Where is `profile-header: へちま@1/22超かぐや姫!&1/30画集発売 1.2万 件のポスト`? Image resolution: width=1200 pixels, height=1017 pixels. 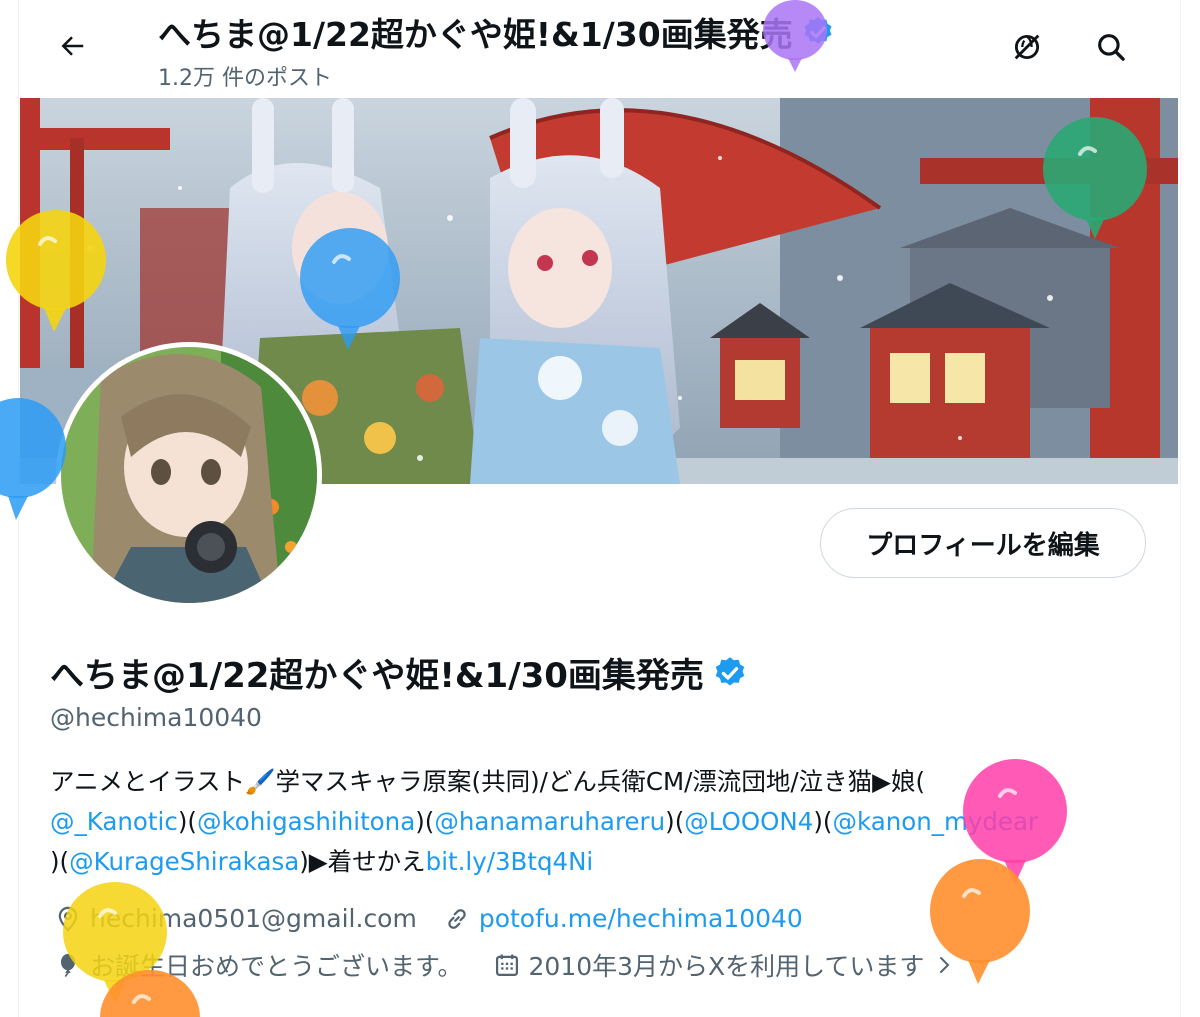 profile-header: へちま@1/22超かぐや姫!&1/30画集発売 1.2万 件のポスト is located at coordinates (600, 49).